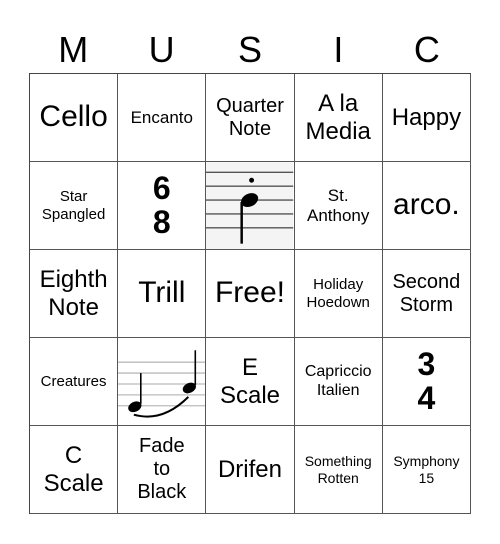  I want to click on bingo-cell: Capriccio Italien, so click(338, 382).